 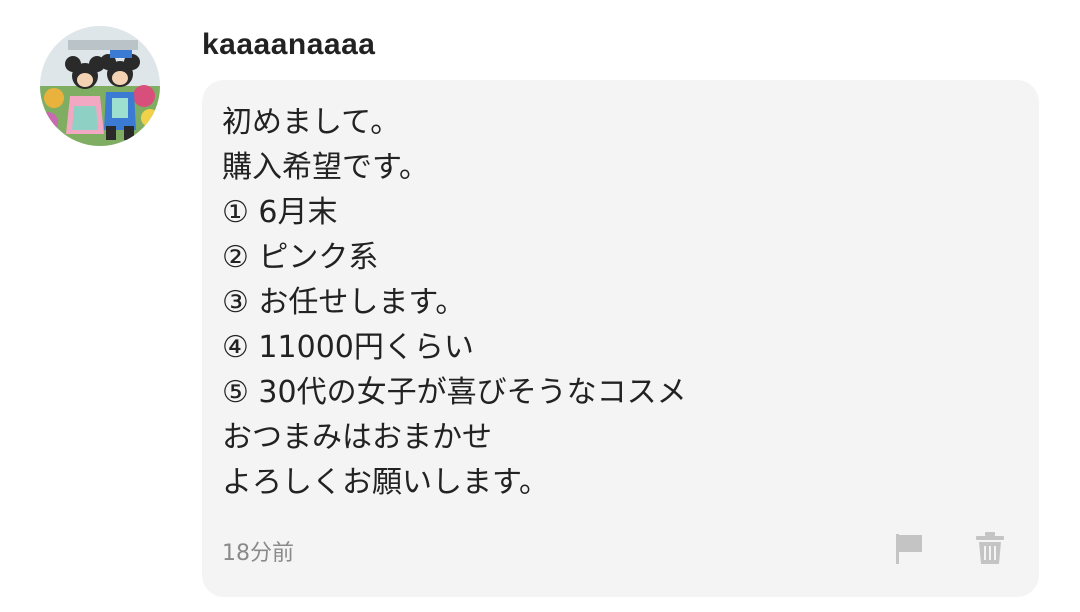 What do you see at coordinates (454, 392) in the screenshot?
I see `message-line: ⑤ 30代の女子が喜びそうなコスメ` at bounding box center [454, 392].